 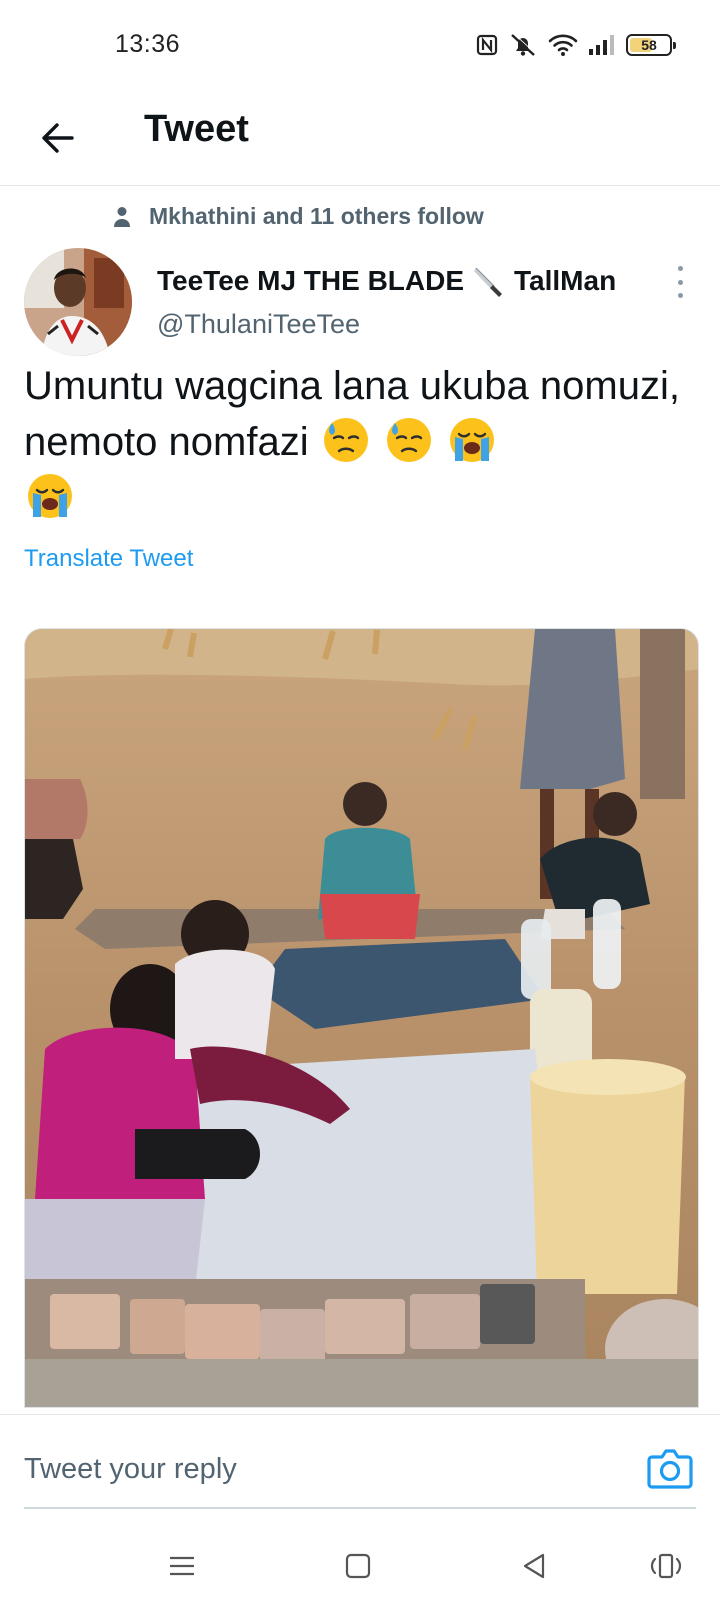 What do you see at coordinates (523, 45) in the screenshot?
I see `mute-icon` at bounding box center [523, 45].